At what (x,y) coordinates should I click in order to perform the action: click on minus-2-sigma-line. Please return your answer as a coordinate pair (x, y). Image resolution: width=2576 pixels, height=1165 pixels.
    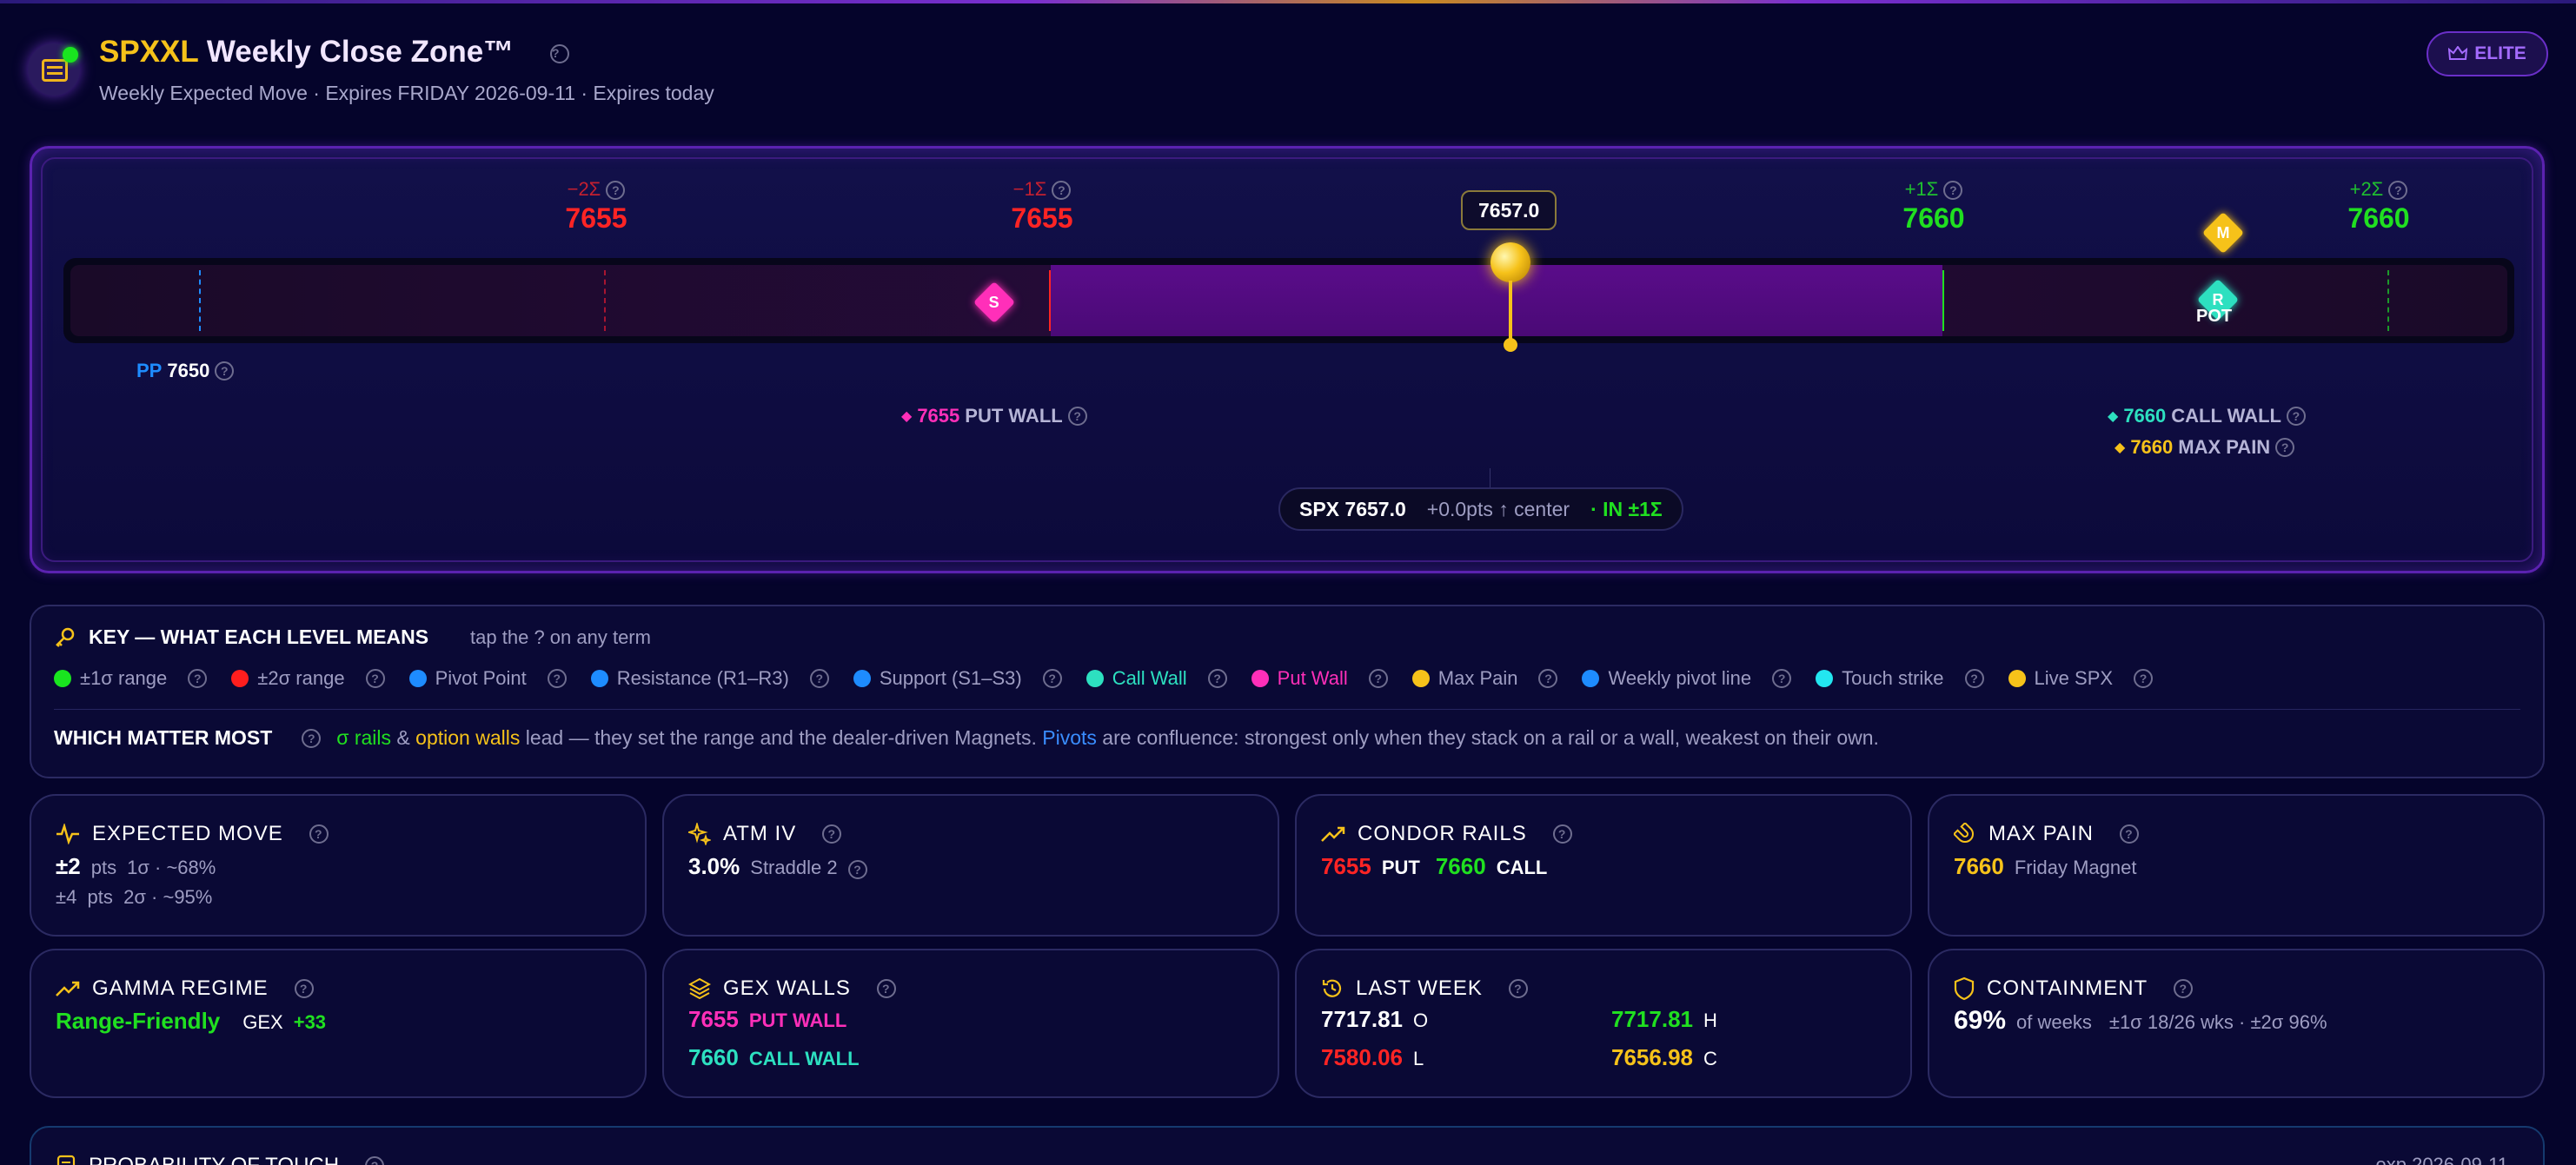
    Looking at the image, I should click on (605, 300).